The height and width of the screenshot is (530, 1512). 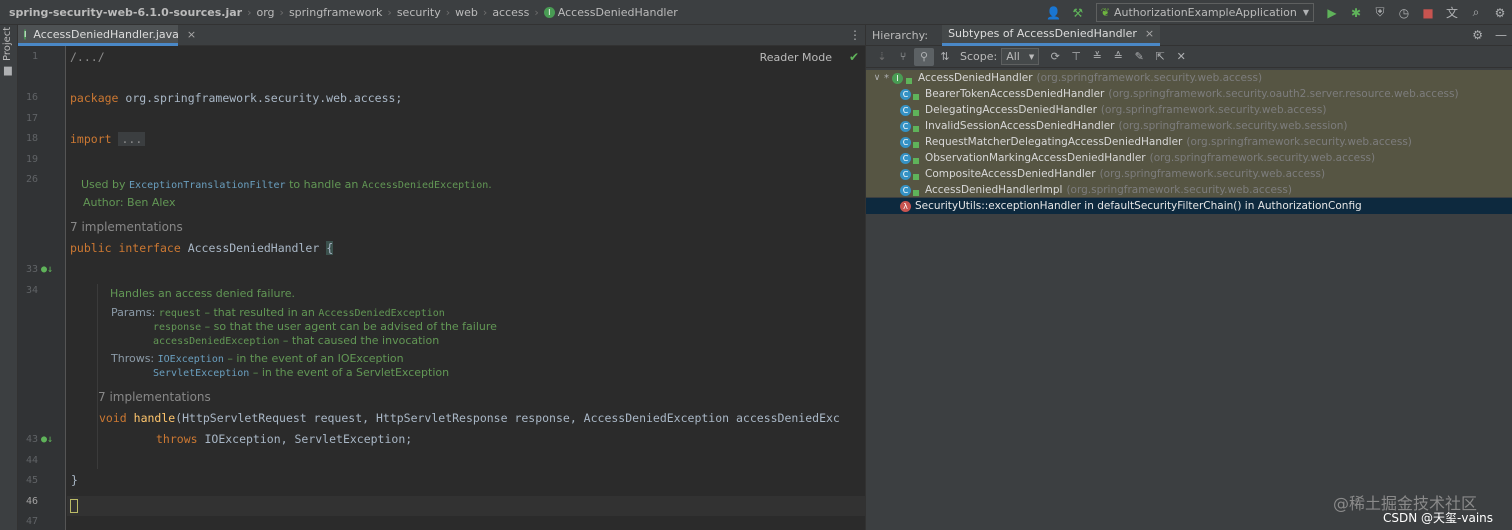 I want to click on breadcrumb-accessdeniedhandler: AccessDeniedHandler, so click(x=618, y=12).